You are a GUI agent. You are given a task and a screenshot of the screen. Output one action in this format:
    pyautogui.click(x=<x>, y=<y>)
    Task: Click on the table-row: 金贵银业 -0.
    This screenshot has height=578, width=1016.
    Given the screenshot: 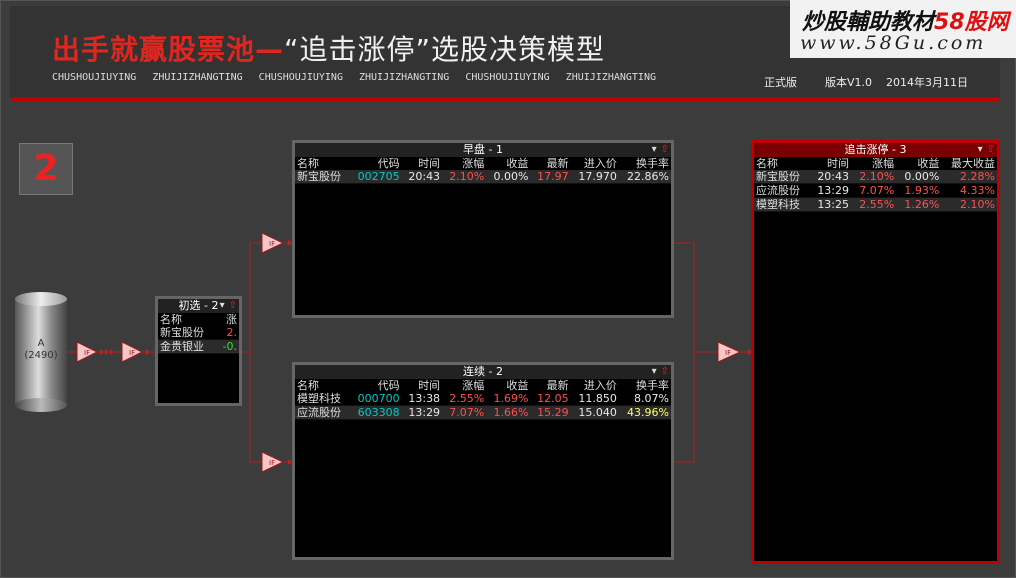 What is the action you would take?
    pyautogui.click(x=198, y=346)
    